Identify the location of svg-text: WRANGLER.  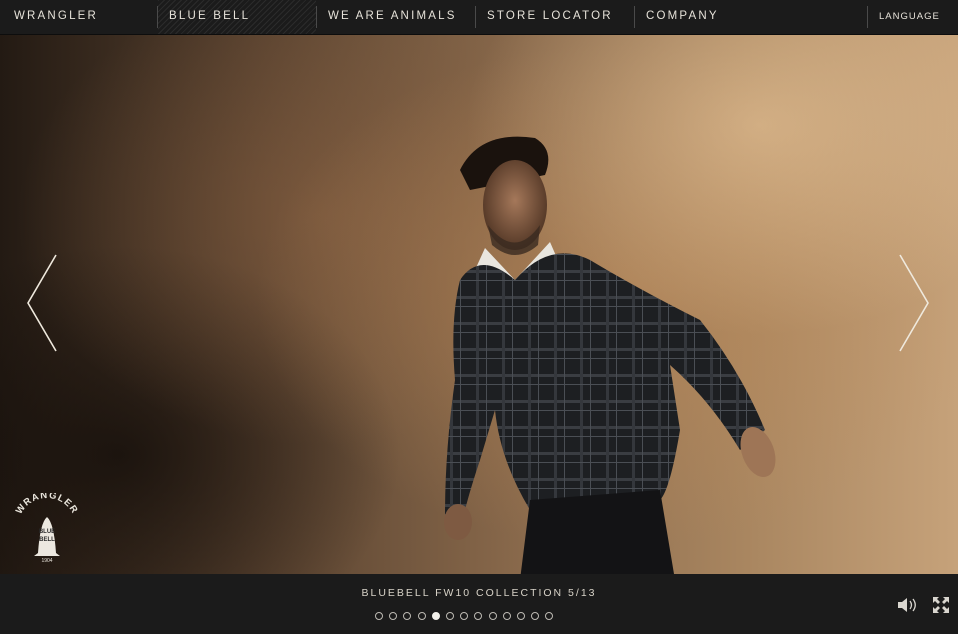
(47, 504).